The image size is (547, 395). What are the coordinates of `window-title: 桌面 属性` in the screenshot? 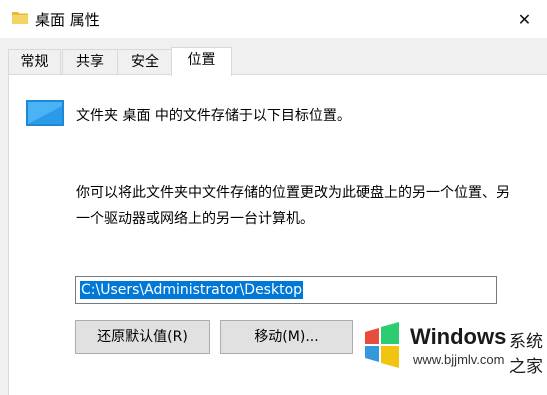 It's located at (67, 20).